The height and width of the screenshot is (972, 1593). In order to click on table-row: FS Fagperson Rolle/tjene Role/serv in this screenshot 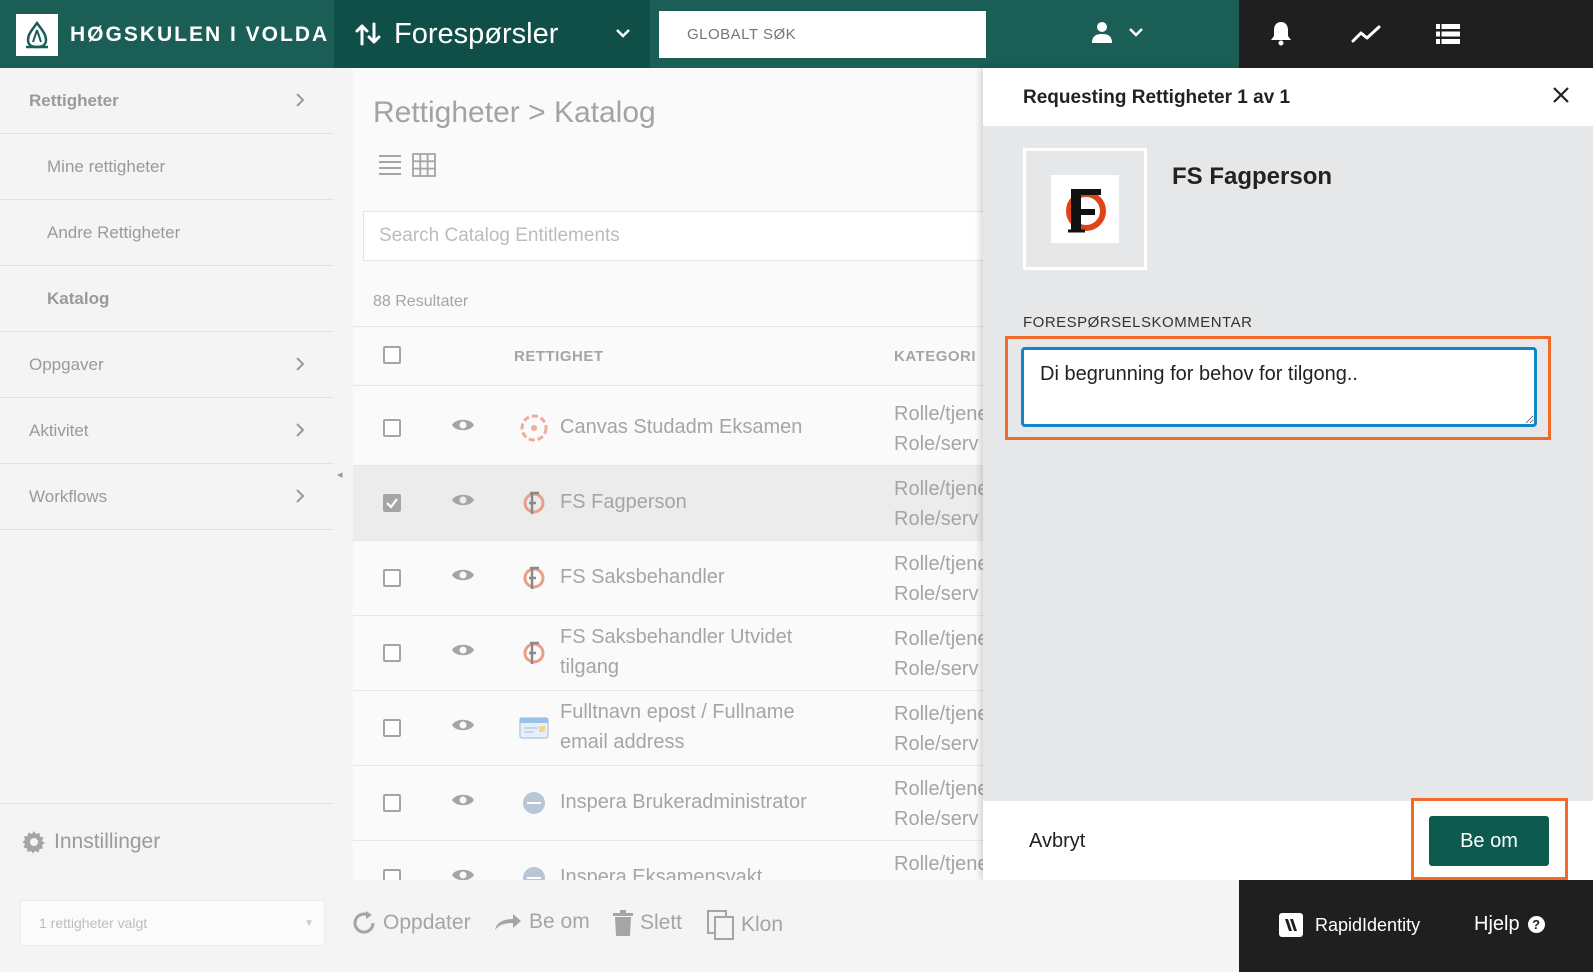, I will do `click(673, 503)`.